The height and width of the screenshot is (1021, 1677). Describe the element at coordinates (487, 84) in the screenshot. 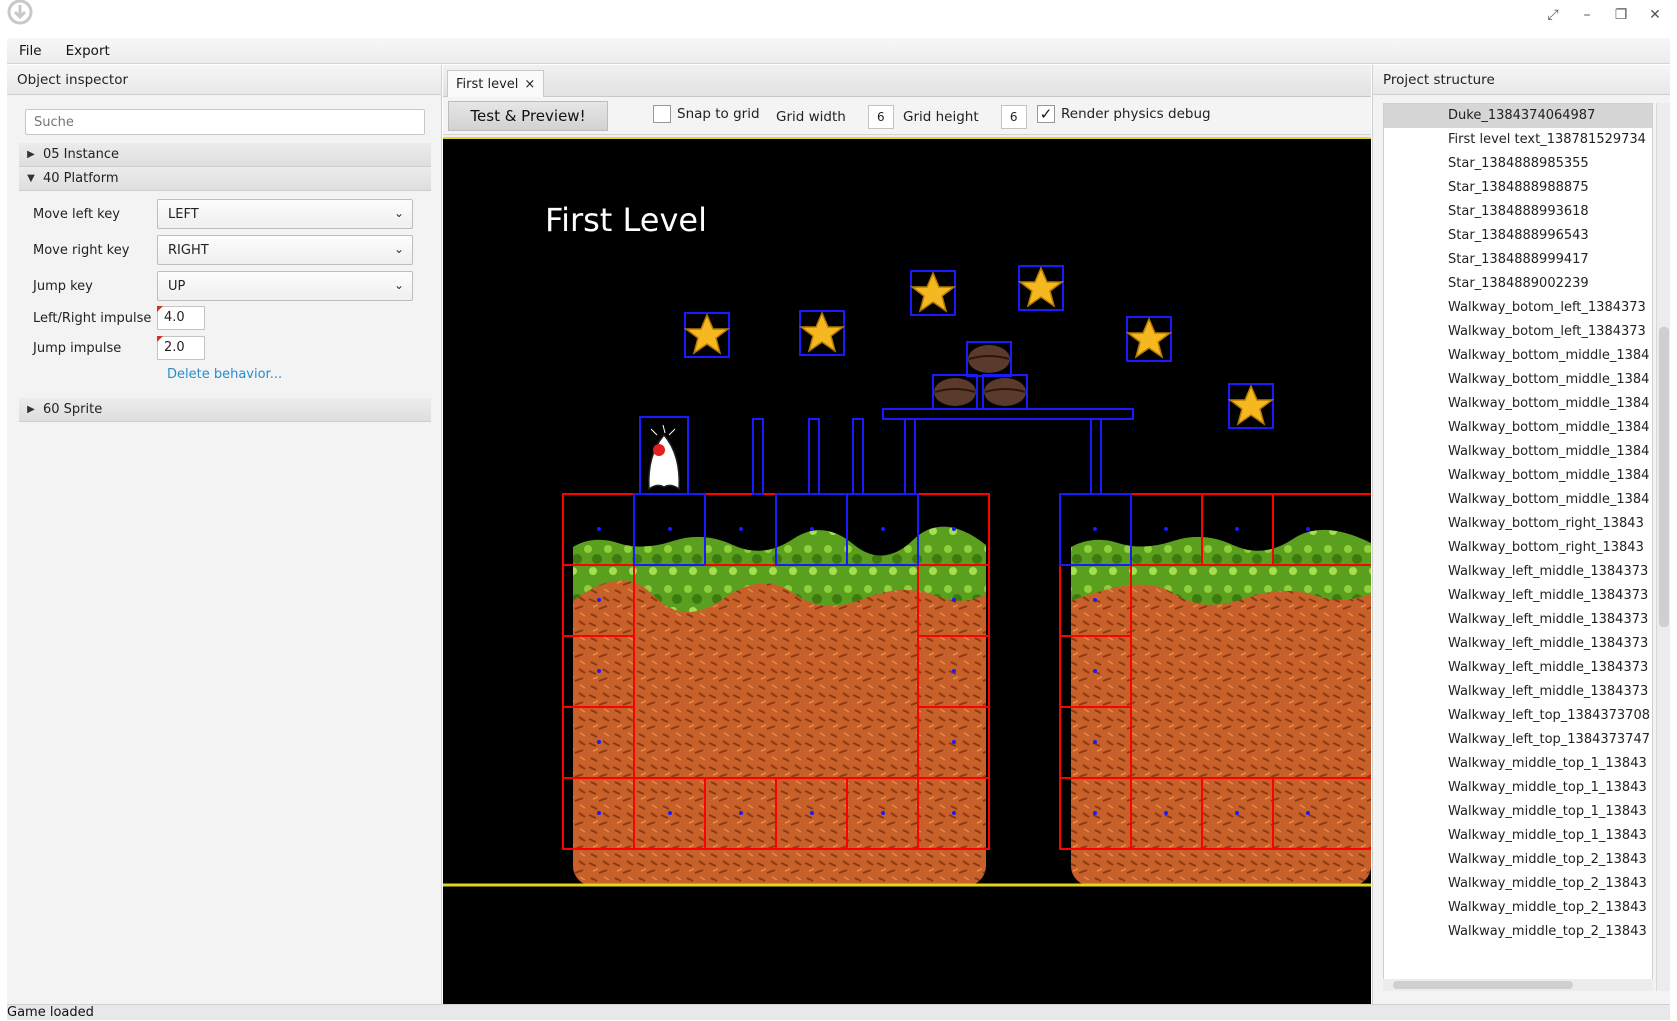

I see `tab-first-level-label: First level` at that location.